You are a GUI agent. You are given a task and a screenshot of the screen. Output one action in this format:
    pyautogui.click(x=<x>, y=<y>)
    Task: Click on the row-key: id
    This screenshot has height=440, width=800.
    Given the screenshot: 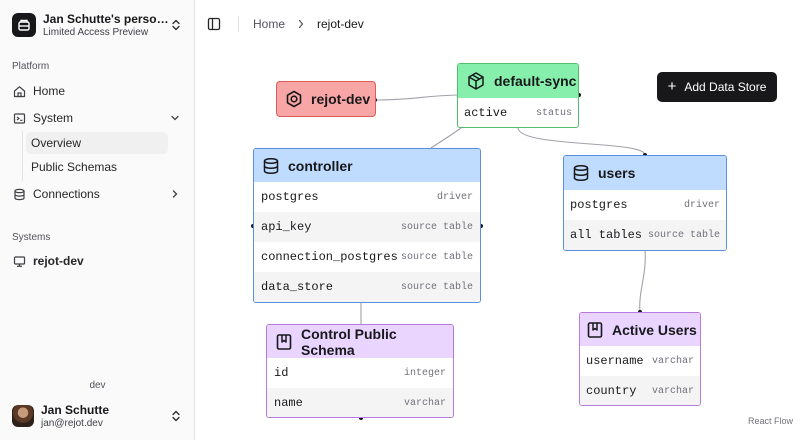 What is the action you would take?
    pyautogui.click(x=281, y=373)
    